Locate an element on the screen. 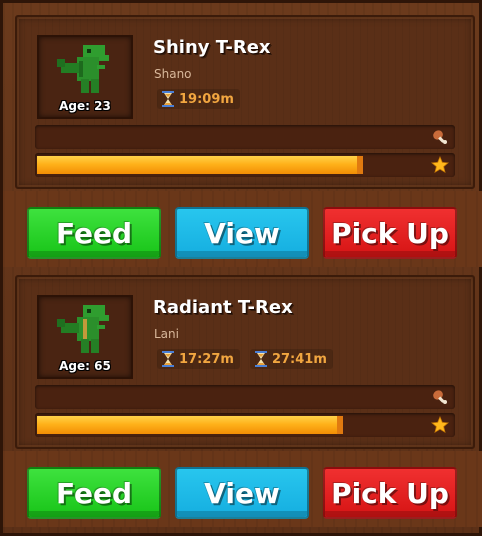  pet-name: Radiant T-Rex is located at coordinates (223, 307).